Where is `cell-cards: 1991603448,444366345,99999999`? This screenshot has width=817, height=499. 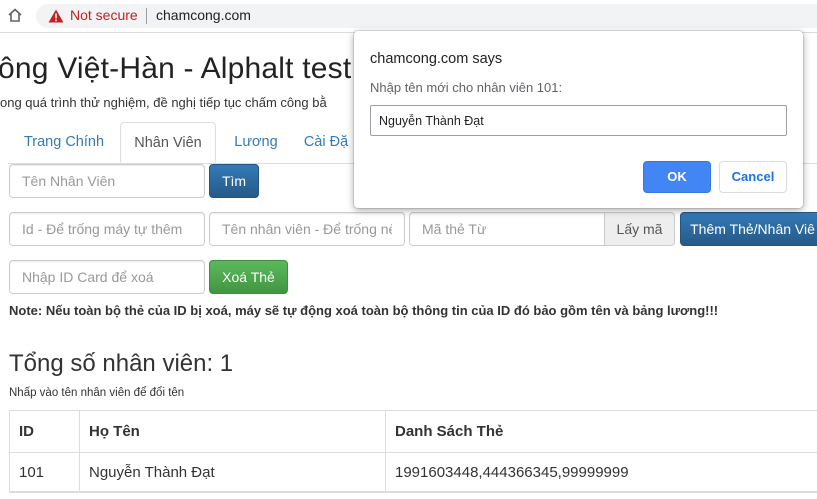 cell-cards: 1991603448,444366345,99999999 is located at coordinates (601, 472).